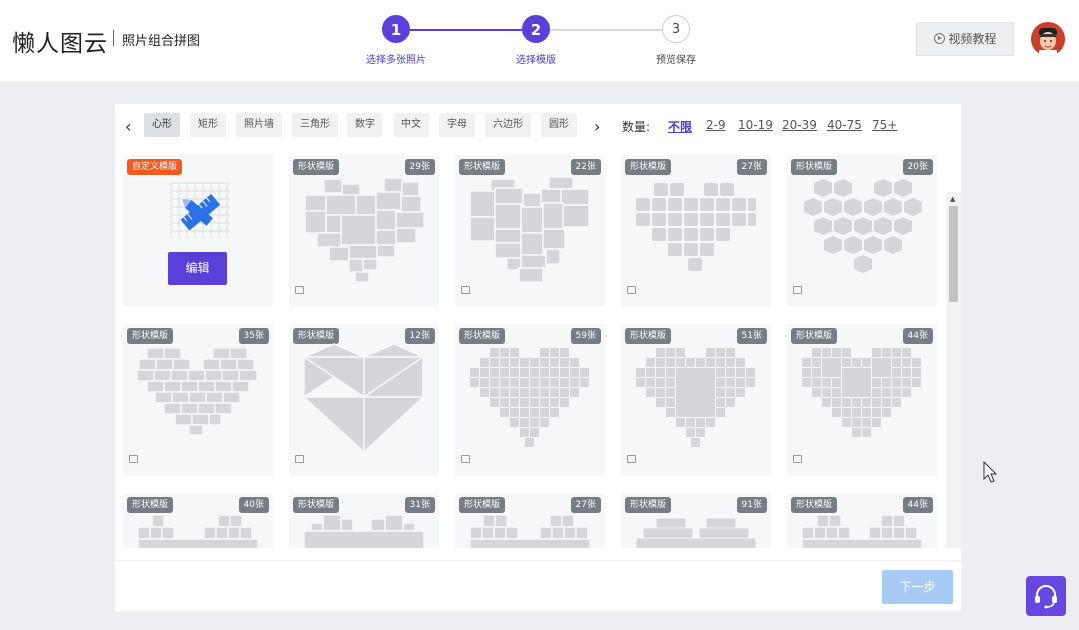 The width and height of the screenshot is (1079, 630). I want to click on step-3-label: 预览保存, so click(676, 60).